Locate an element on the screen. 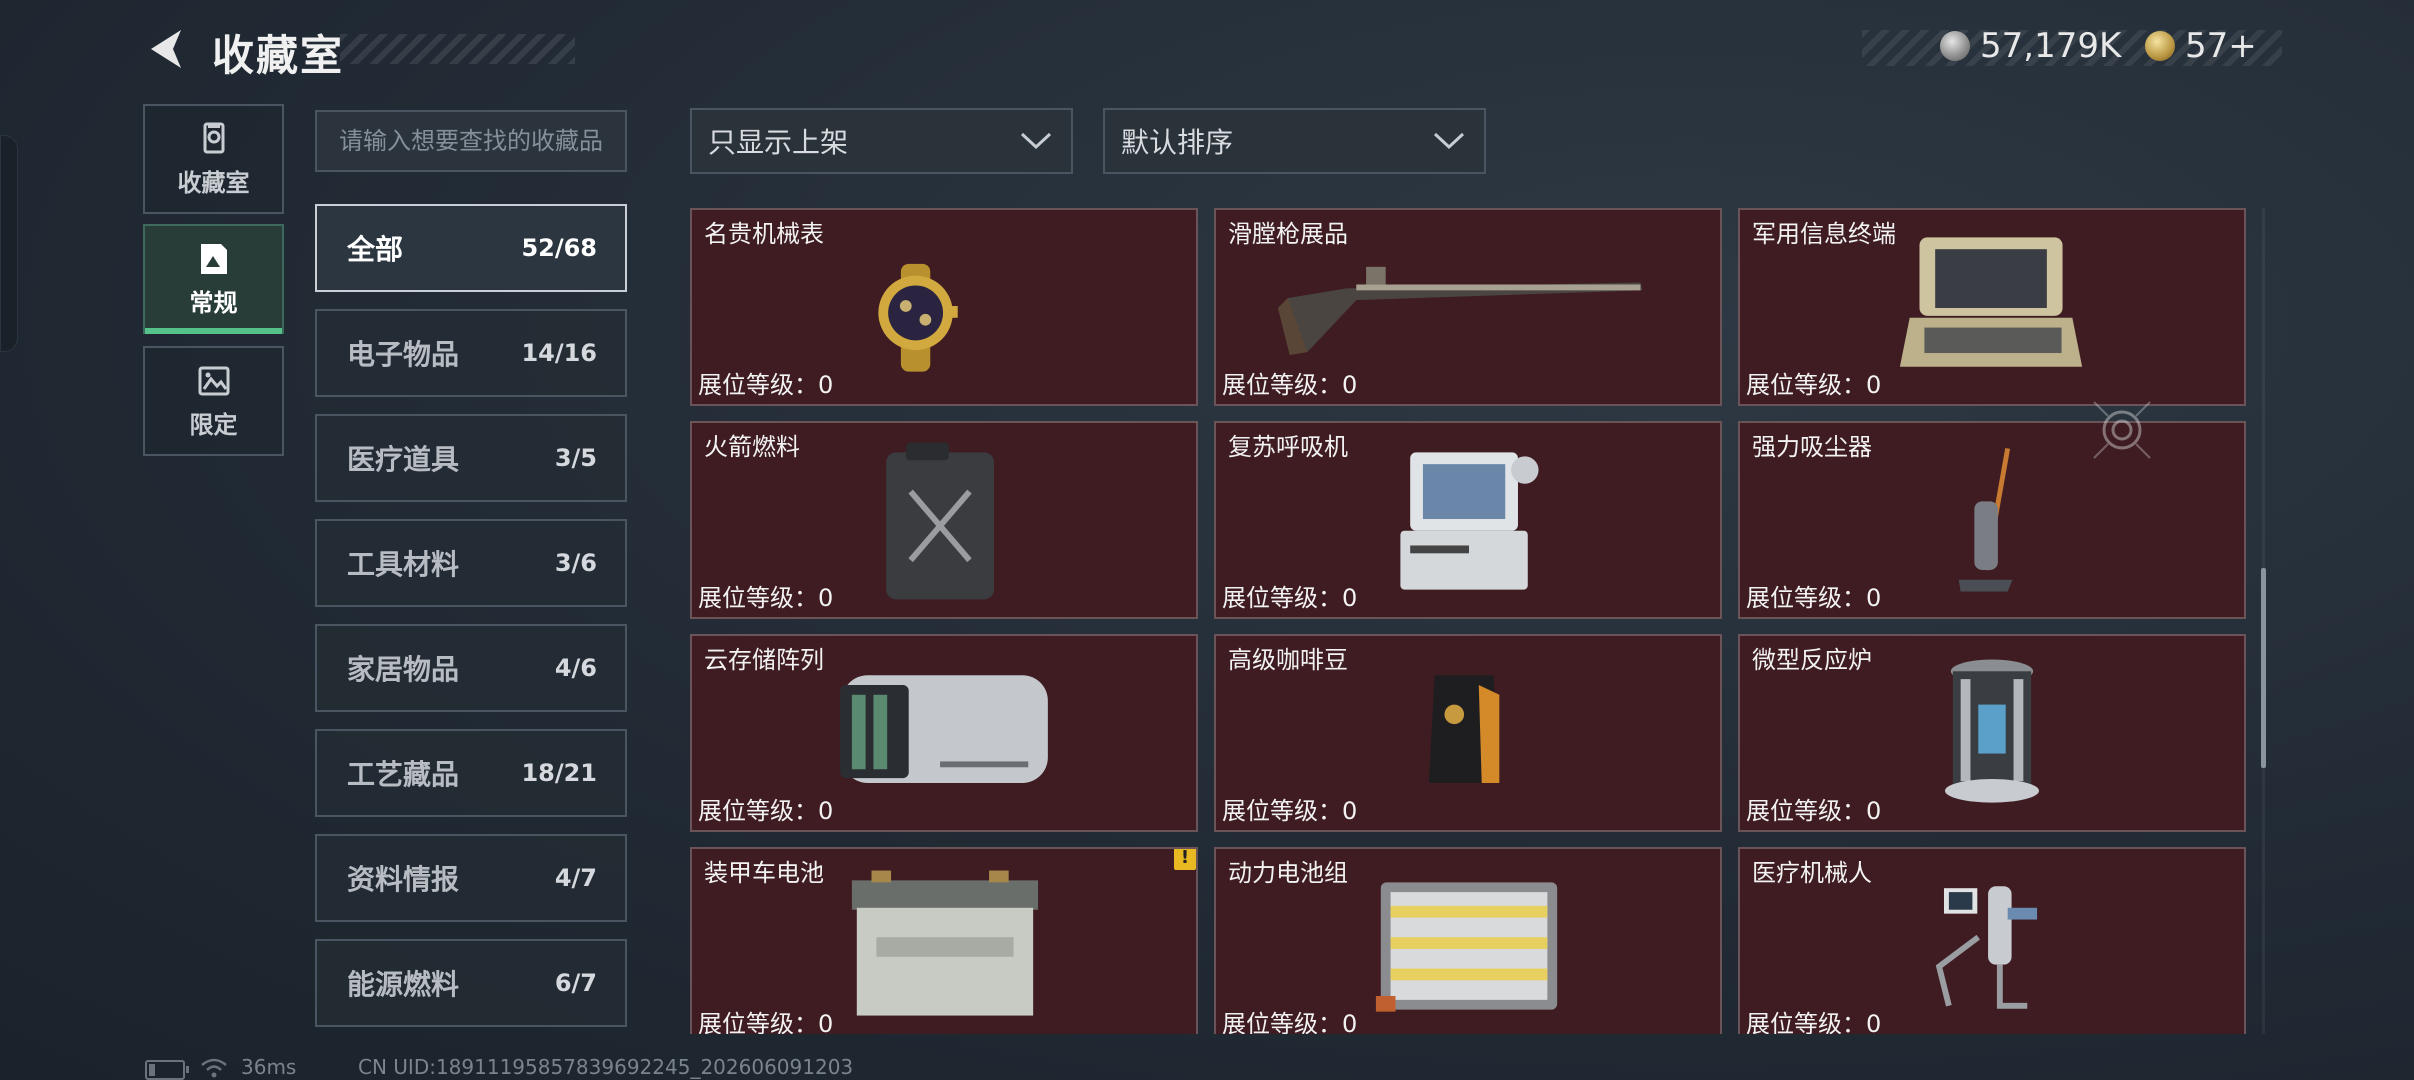 The width and height of the screenshot is (2414, 1080). category-count: 3/5 is located at coordinates (575, 458).